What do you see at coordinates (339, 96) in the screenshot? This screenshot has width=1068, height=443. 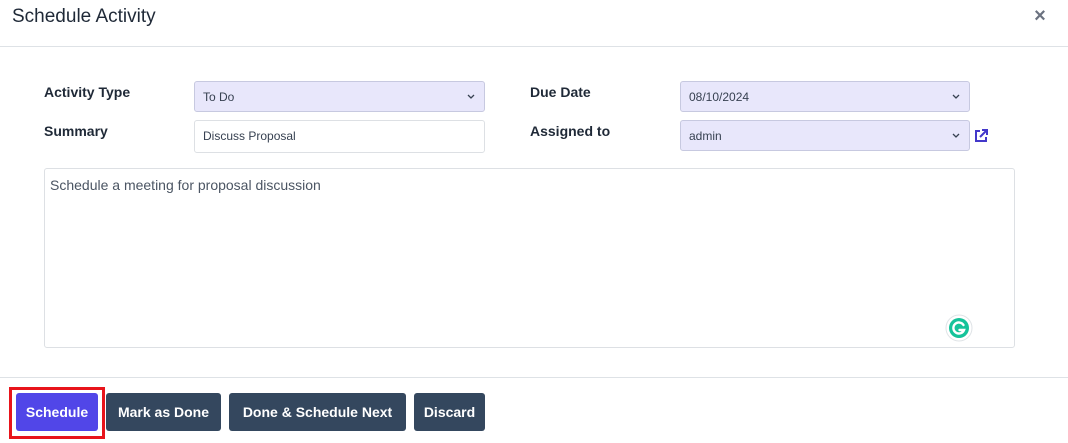 I see `activity-type-select: To Do` at bounding box center [339, 96].